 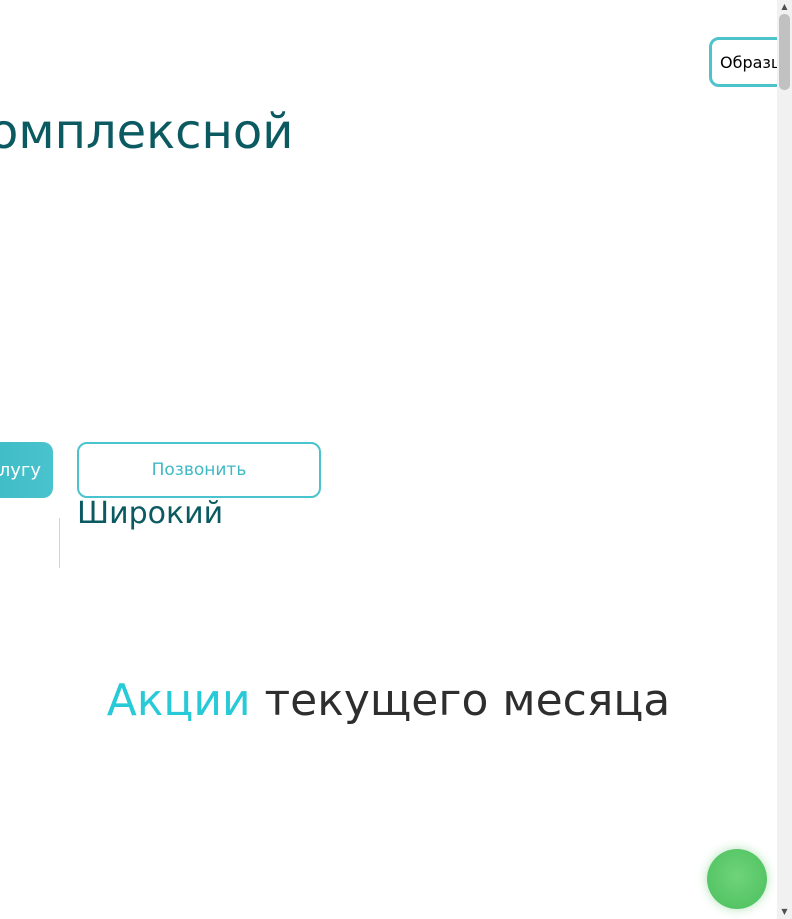 I want to click on samples-button: Образцы, so click(x=743, y=62).